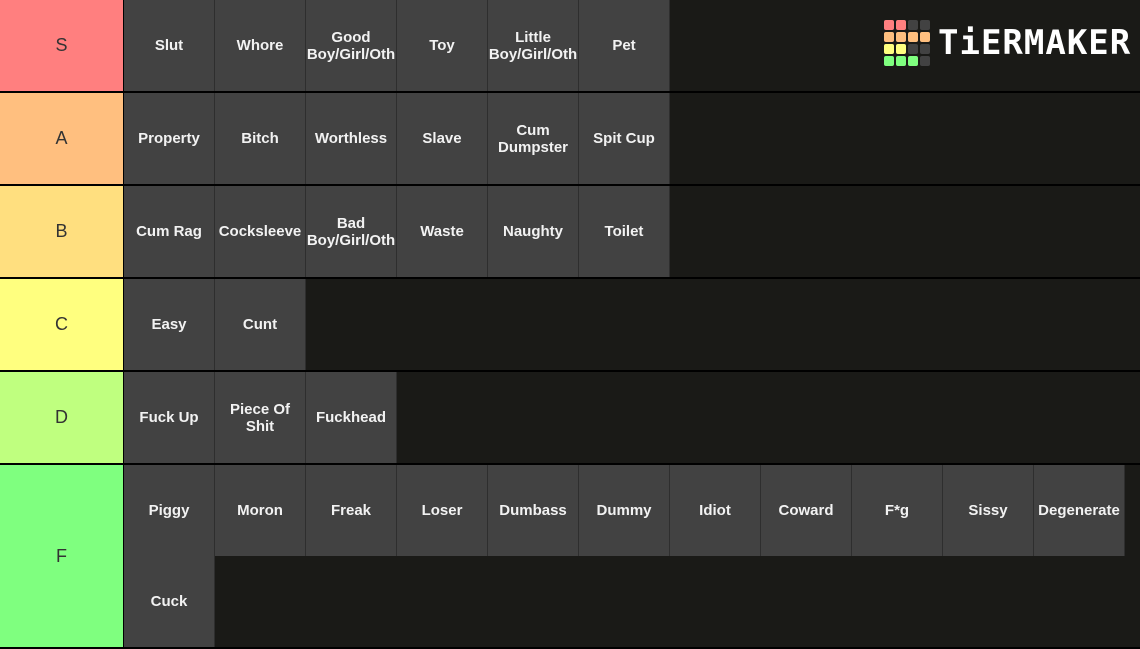  I want to click on tier-item-tile: Spit Cup, so click(624, 138).